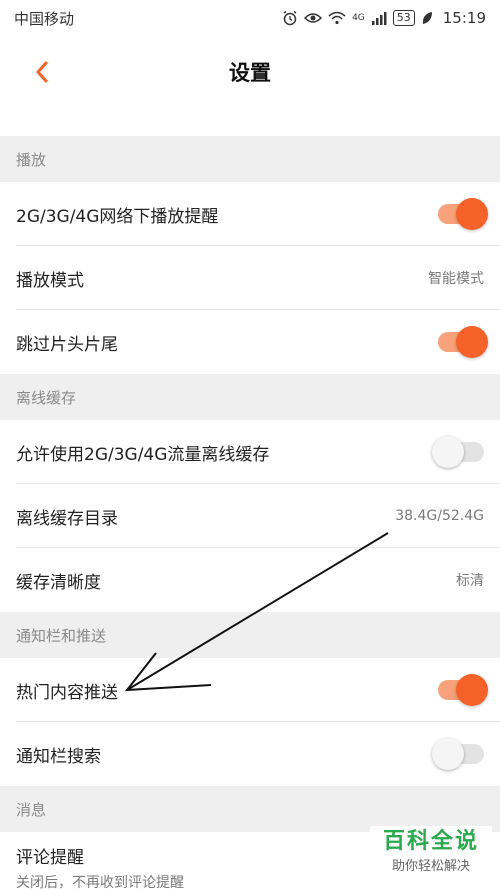  I want to click on setting-label: 缓存清晰度, so click(58, 582).